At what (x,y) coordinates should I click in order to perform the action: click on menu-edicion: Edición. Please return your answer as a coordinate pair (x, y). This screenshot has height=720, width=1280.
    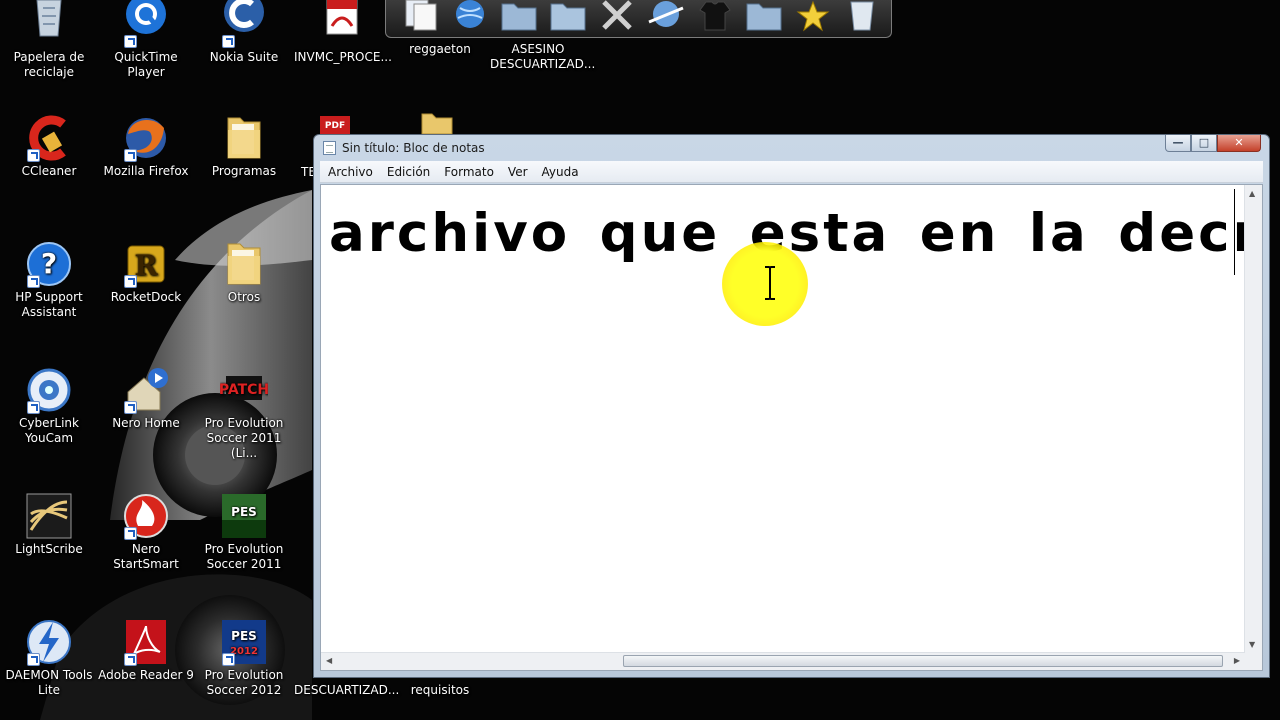
    Looking at the image, I should click on (408, 172).